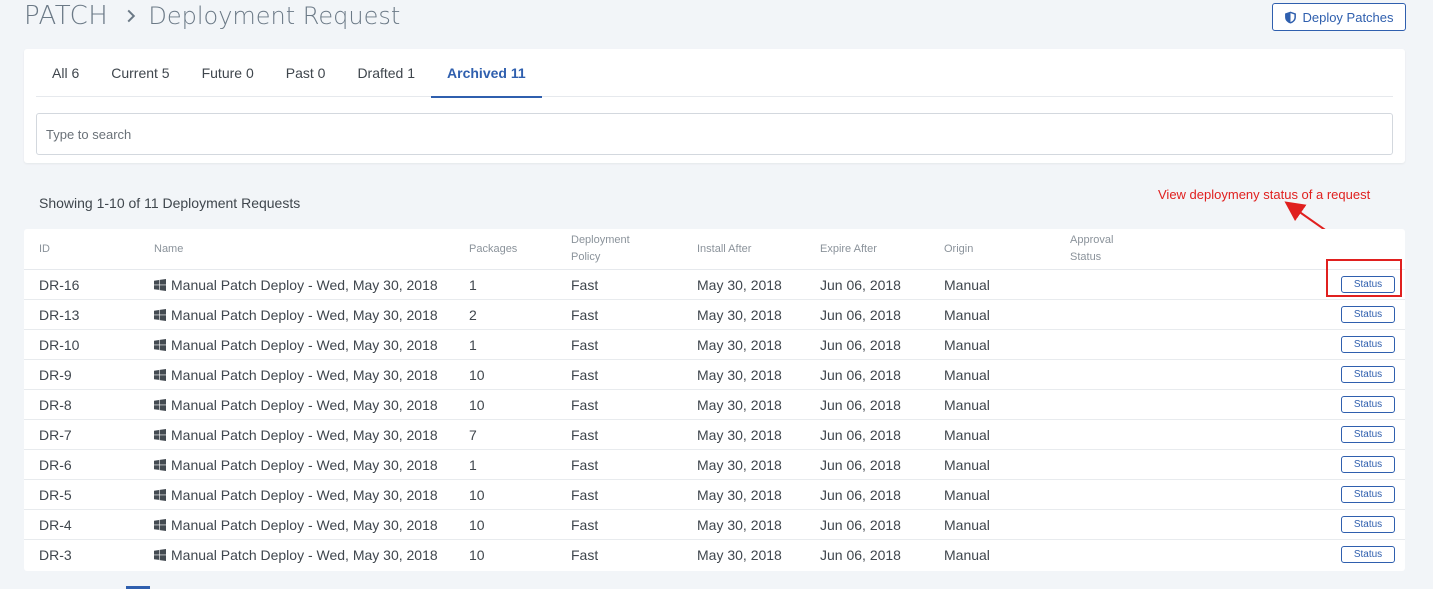 The height and width of the screenshot is (589, 1433). I want to click on tab-archived: Archived 11, so click(486, 73).